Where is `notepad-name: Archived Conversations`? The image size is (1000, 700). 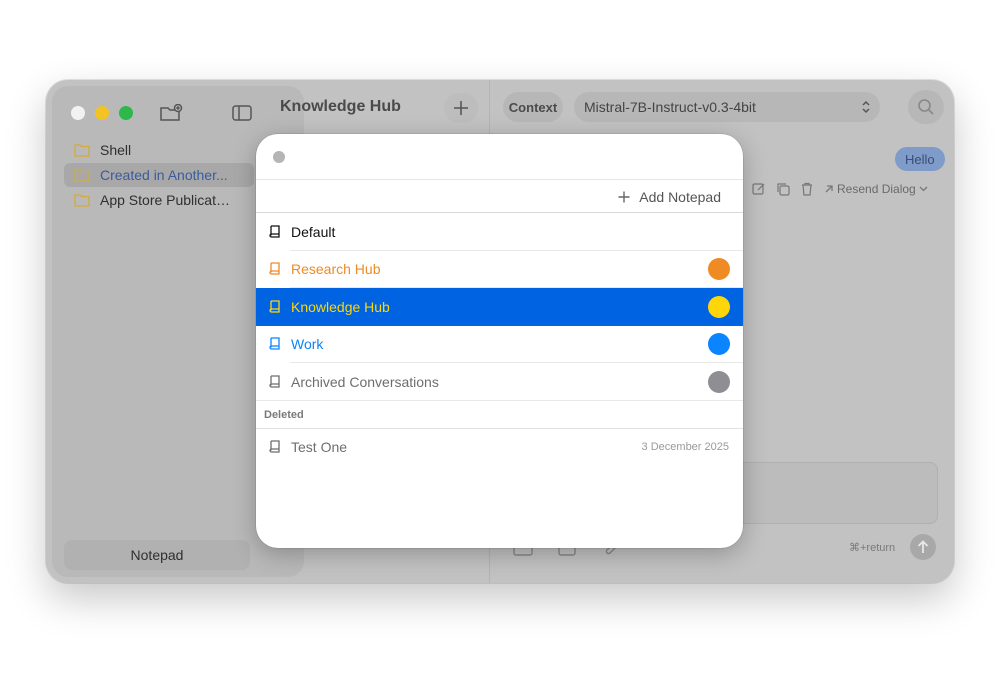
notepad-name: Archived Conversations is located at coordinates (365, 381).